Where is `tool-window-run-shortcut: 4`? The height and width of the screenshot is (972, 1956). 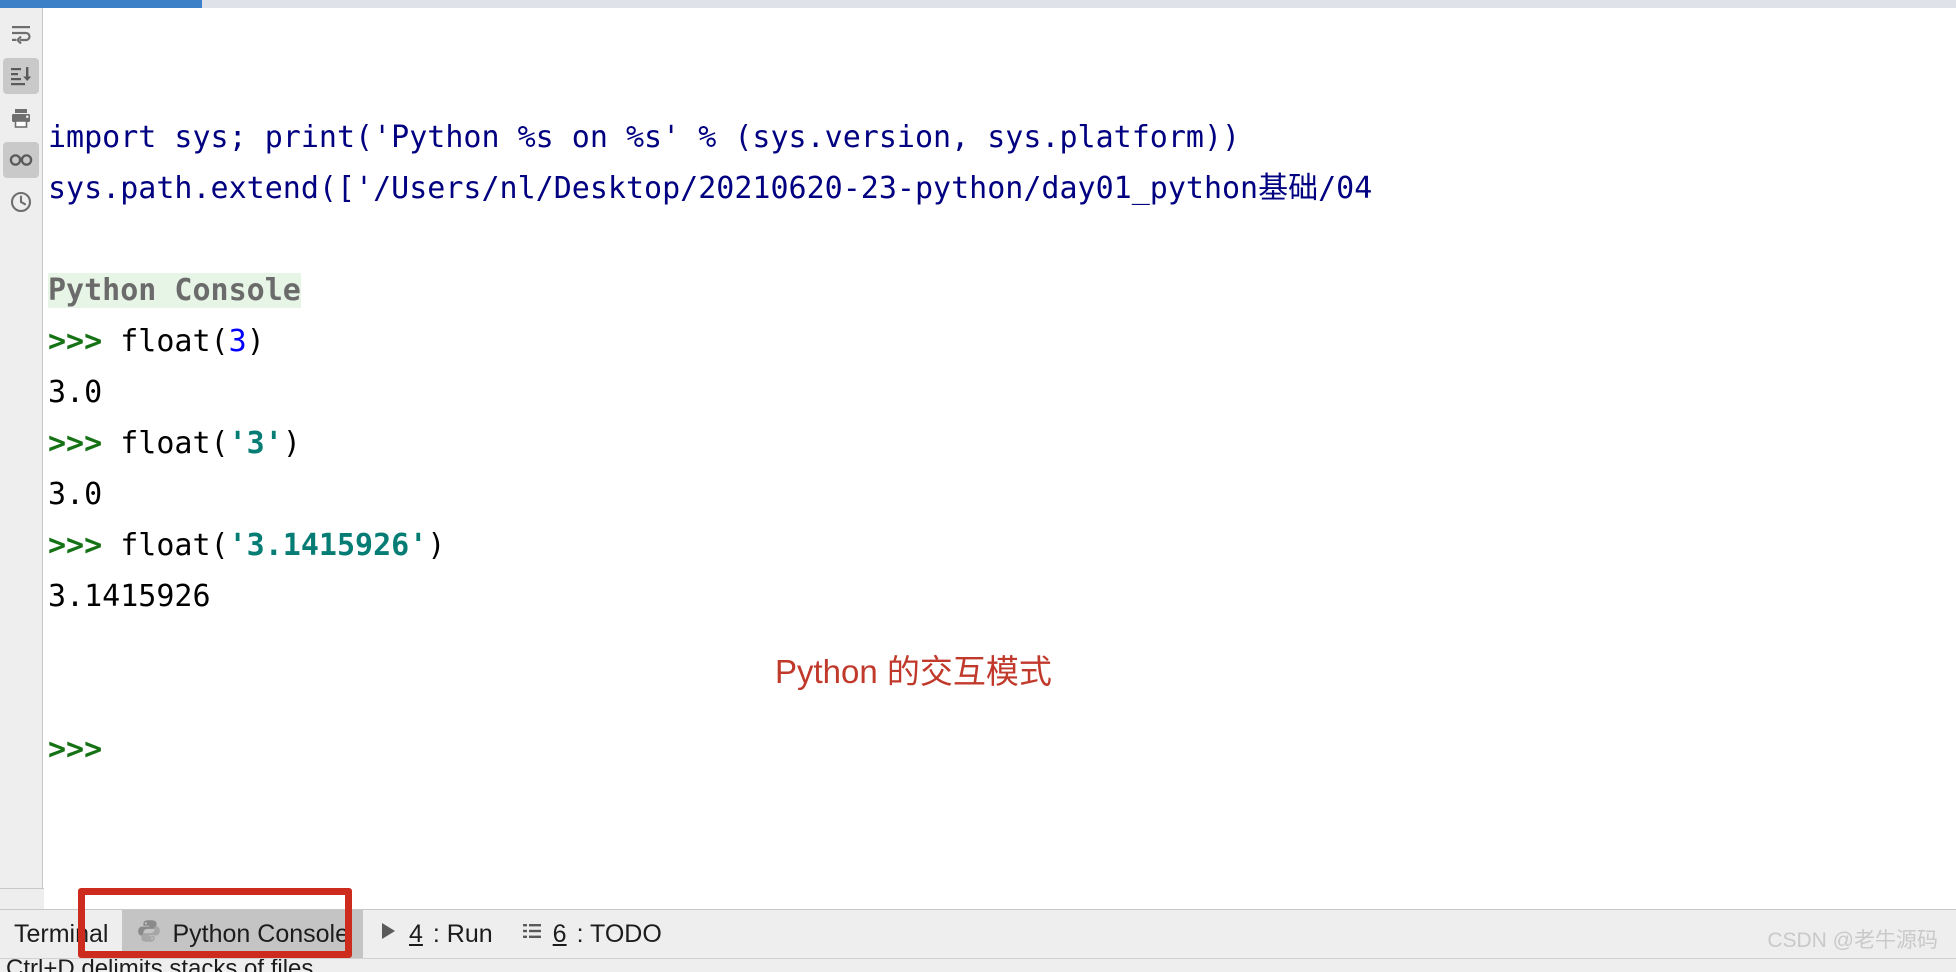 tool-window-run-shortcut: 4 is located at coordinates (416, 933).